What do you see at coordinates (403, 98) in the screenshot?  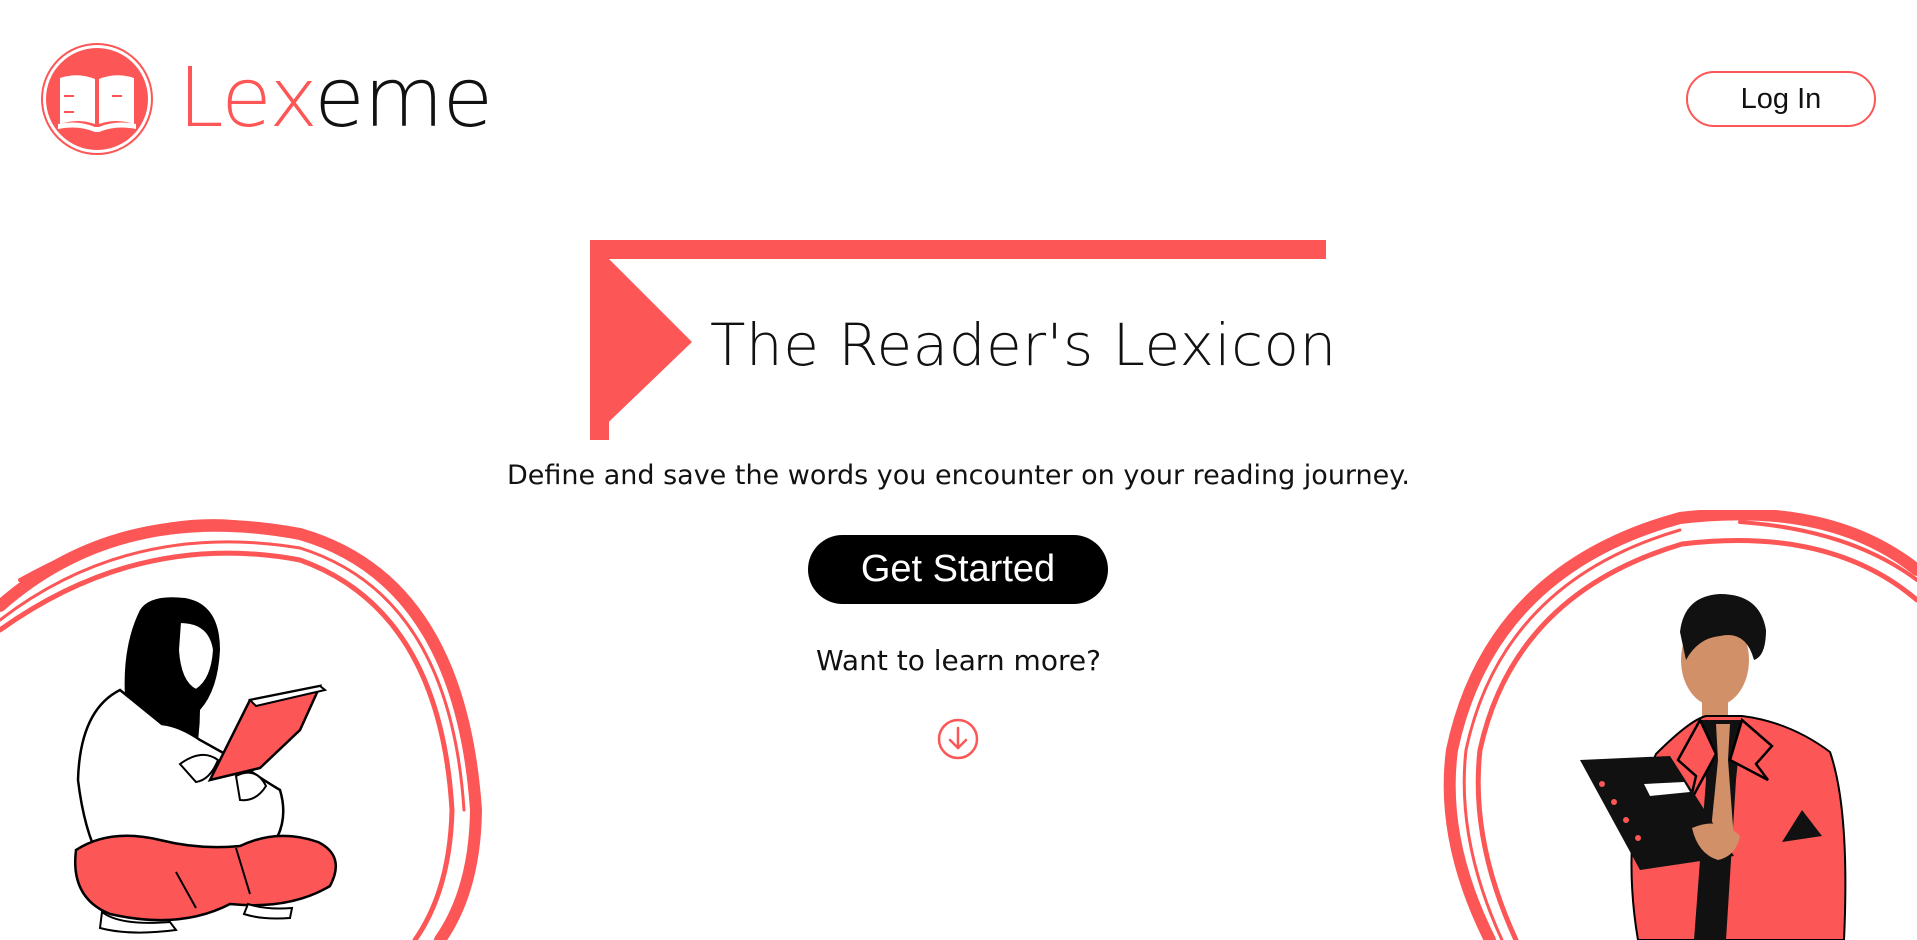 I see `brand-name-rest: eme` at bounding box center [403, 98].